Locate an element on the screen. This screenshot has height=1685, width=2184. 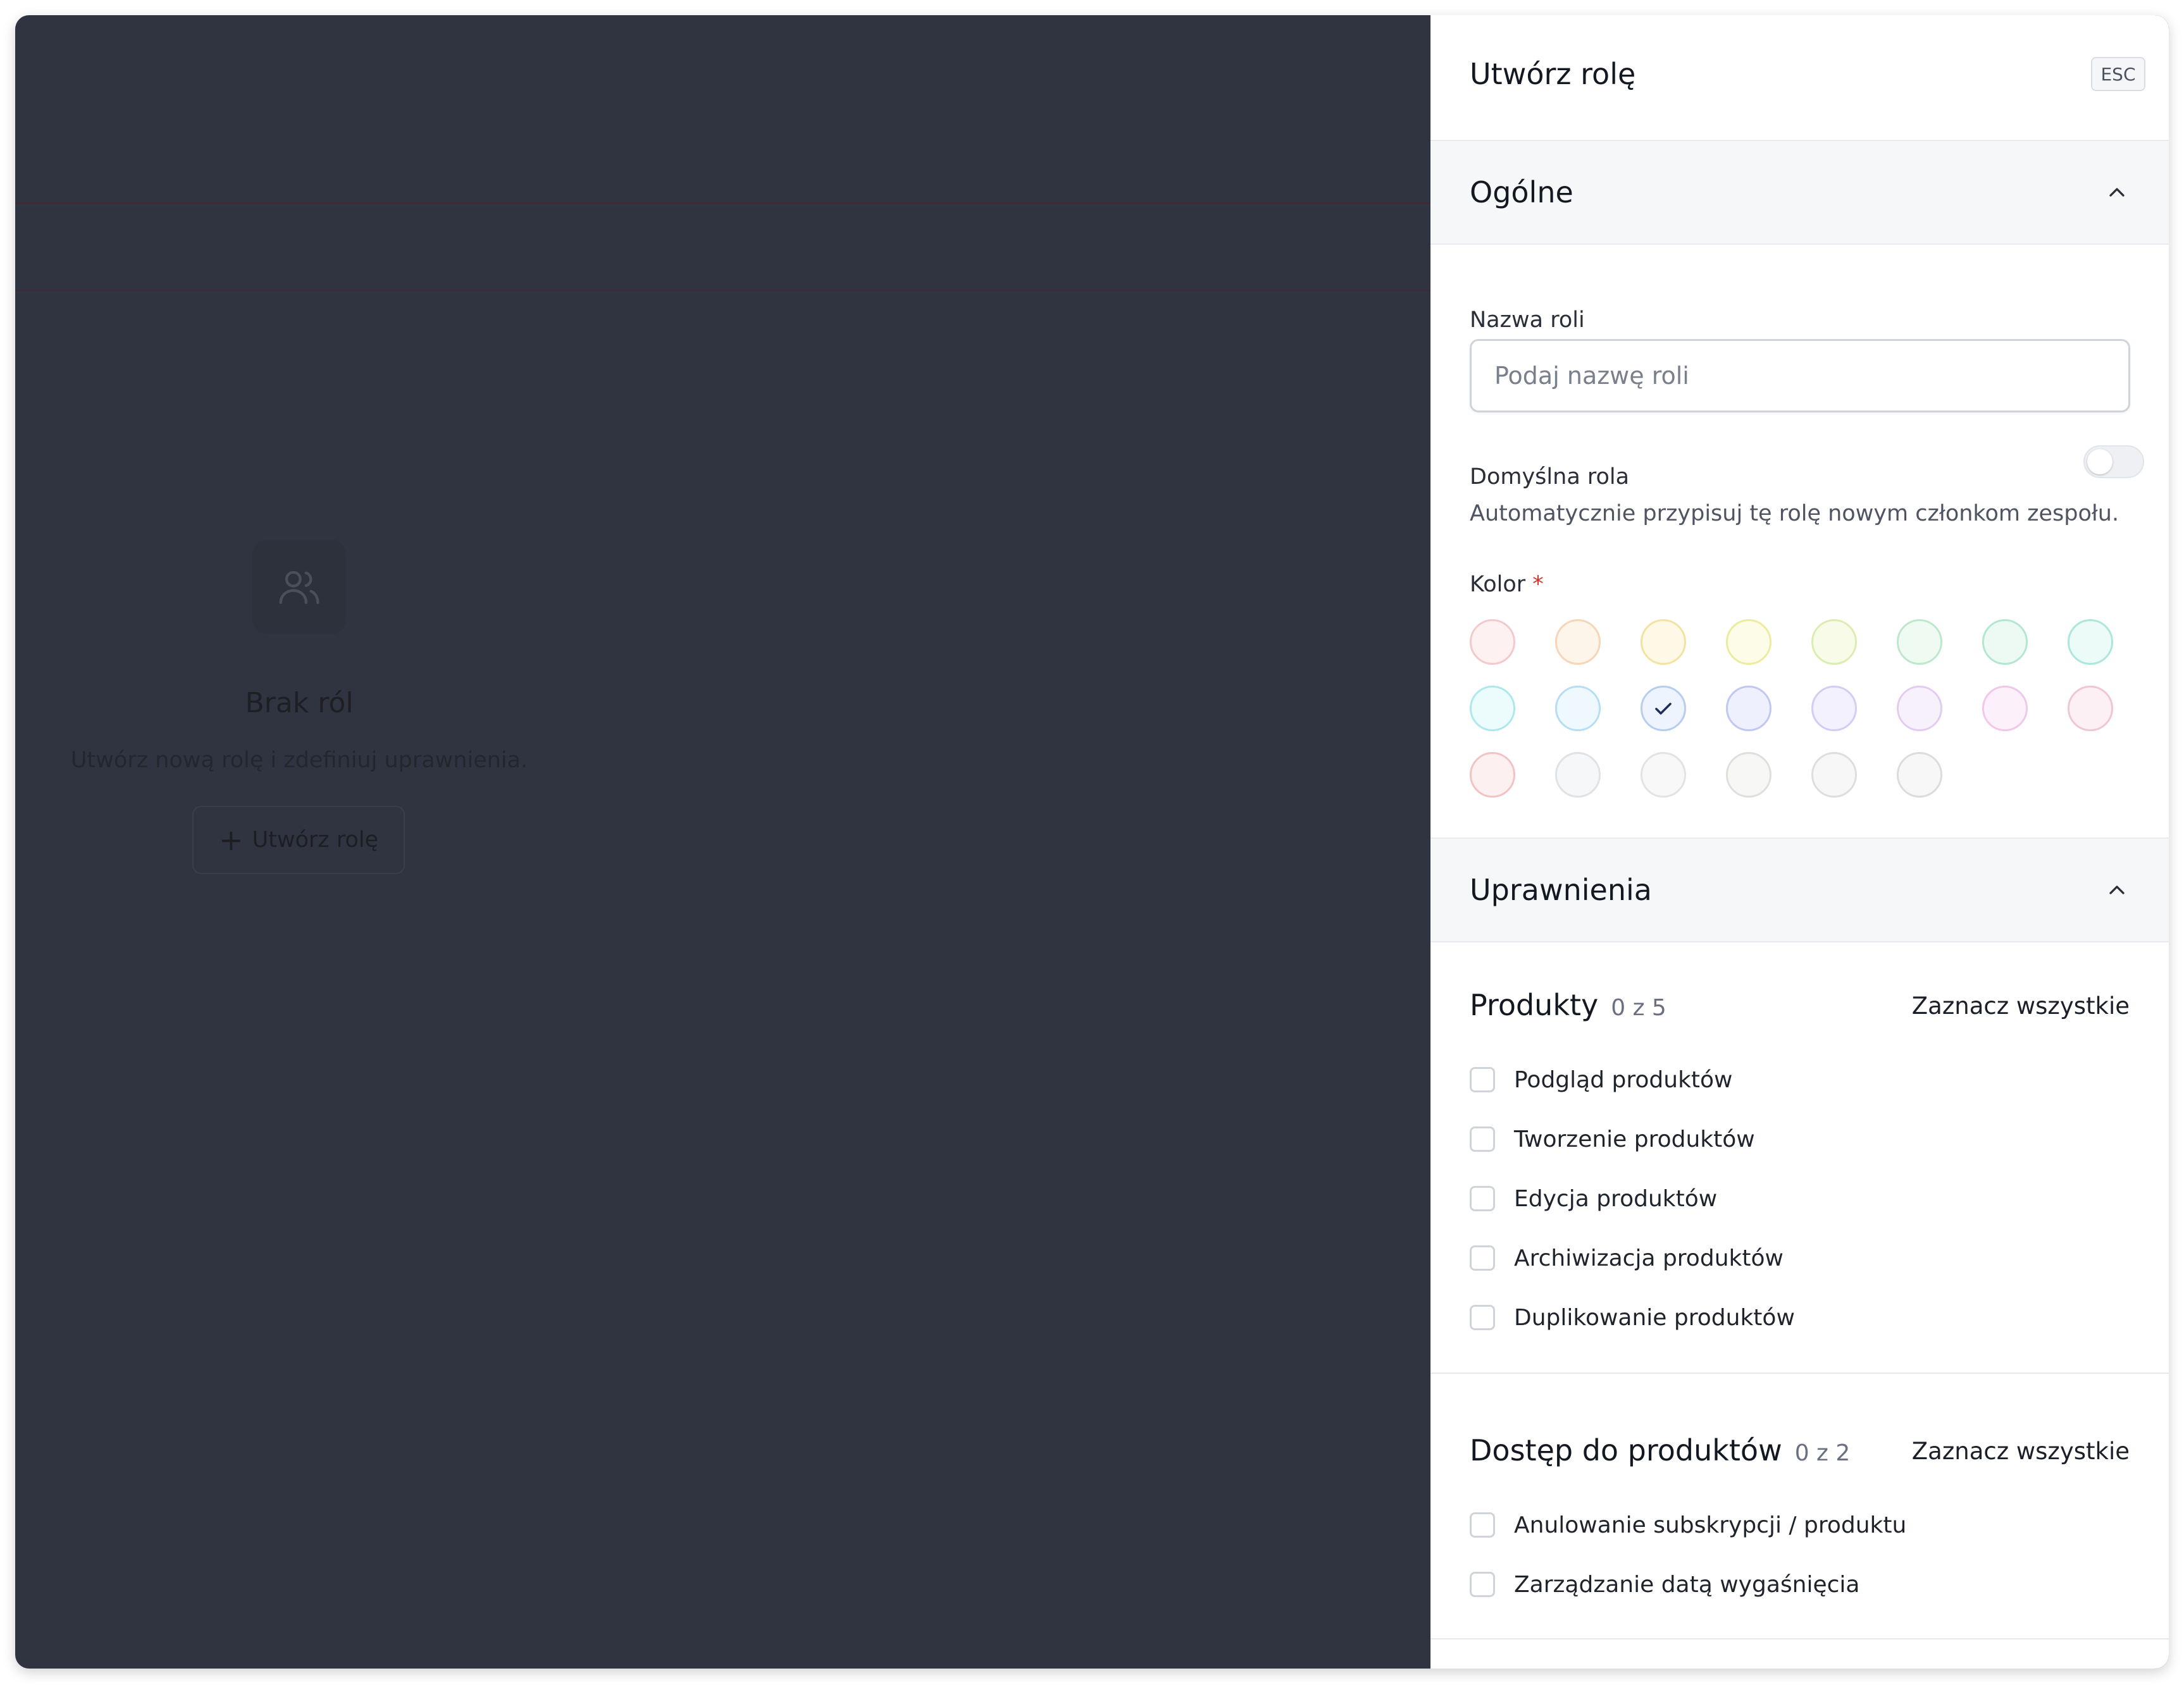
create-role-button-label: Utwórz rolę is located at coordinates (315, 840).